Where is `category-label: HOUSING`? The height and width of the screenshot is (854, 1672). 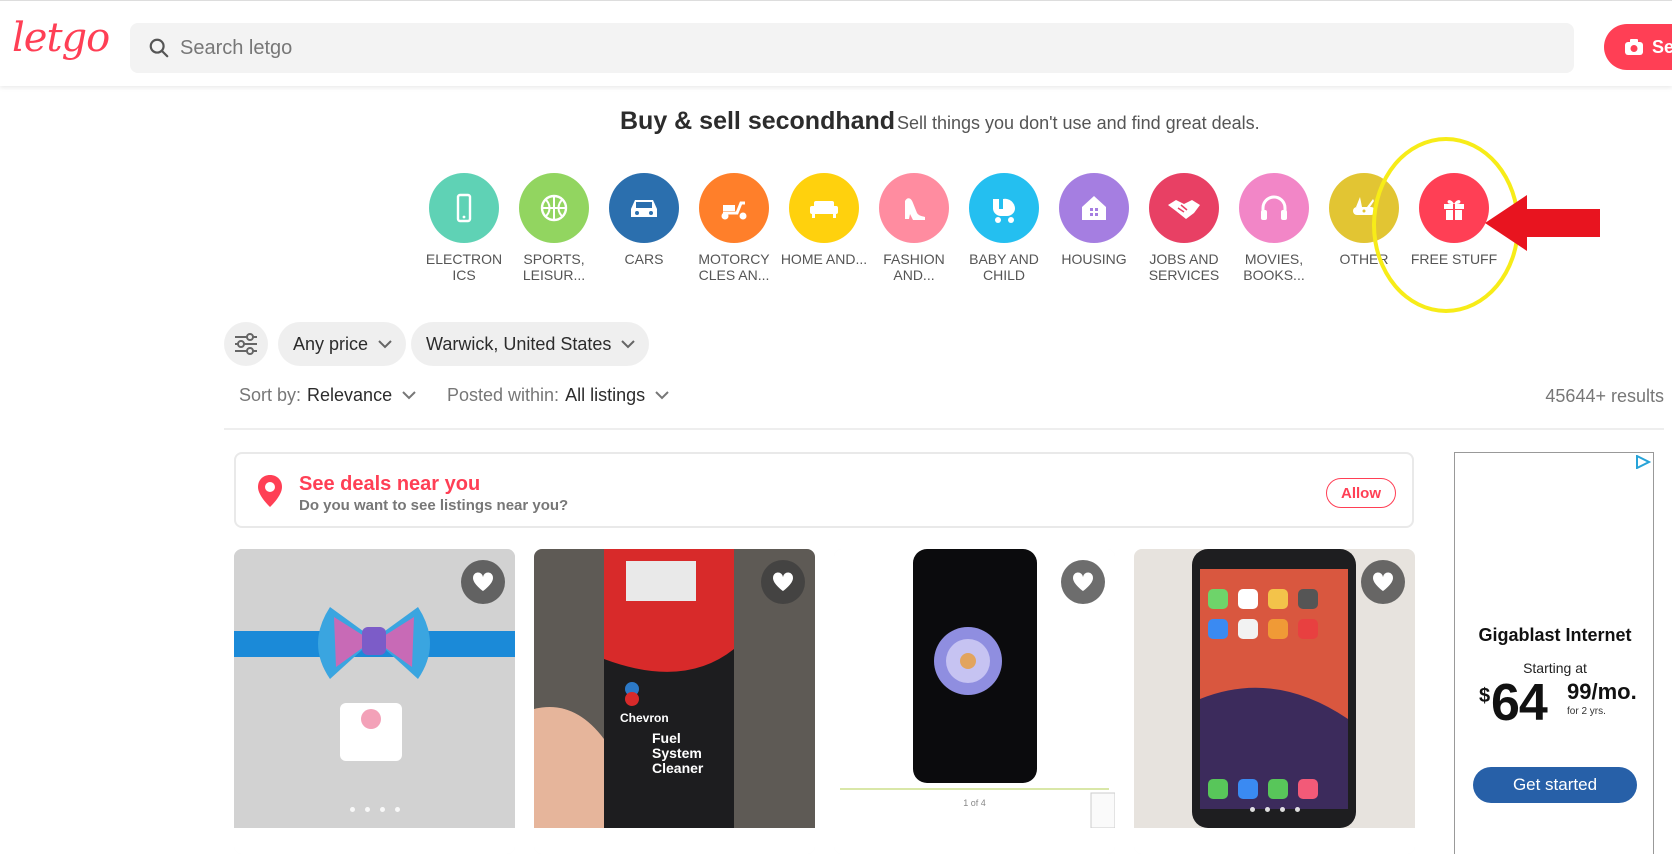
category-label: HOUSING is located at coordinates (1094, 259).